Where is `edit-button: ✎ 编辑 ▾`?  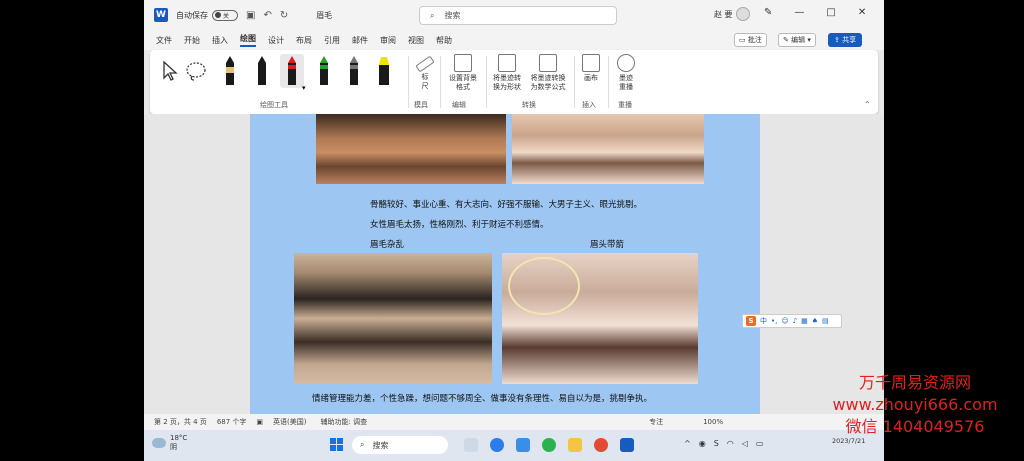
edit-button: ✎ 编辑 ▾ is located at coordinates (797, 40).